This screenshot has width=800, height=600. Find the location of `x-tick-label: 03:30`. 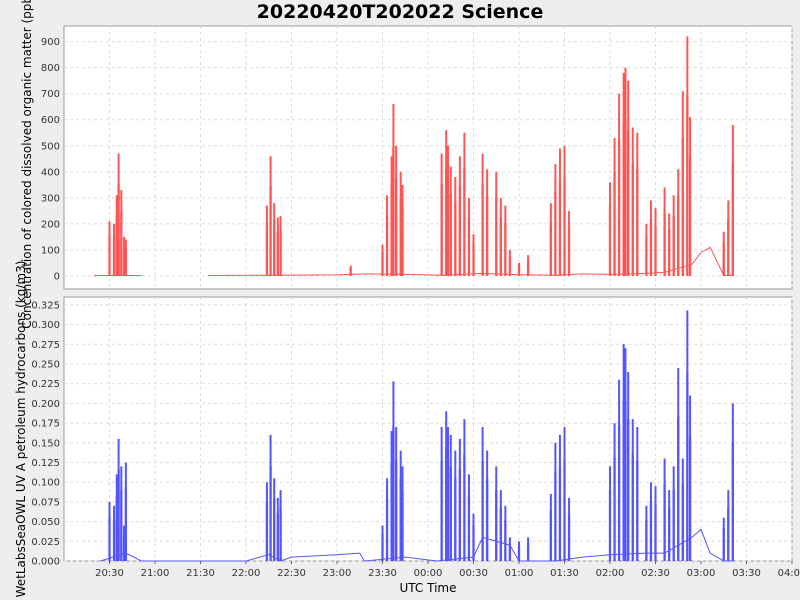

x-tick-label: 03:30 is located at coordinates (746, 573).